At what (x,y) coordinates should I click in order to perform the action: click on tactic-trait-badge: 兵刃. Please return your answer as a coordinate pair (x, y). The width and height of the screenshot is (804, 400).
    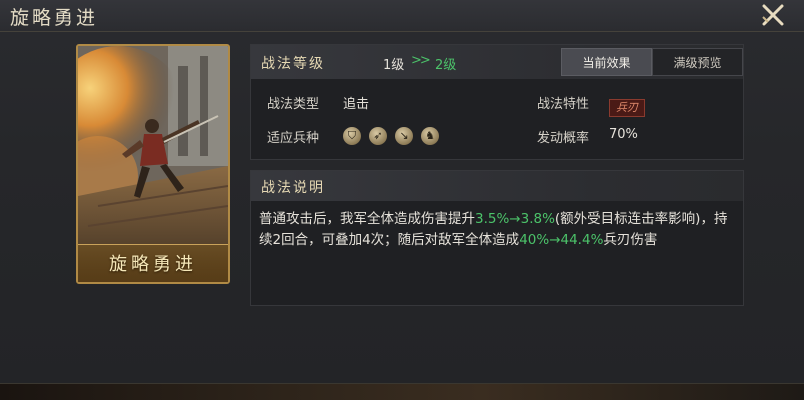
    Looking at the image, I should click on (627, 108).